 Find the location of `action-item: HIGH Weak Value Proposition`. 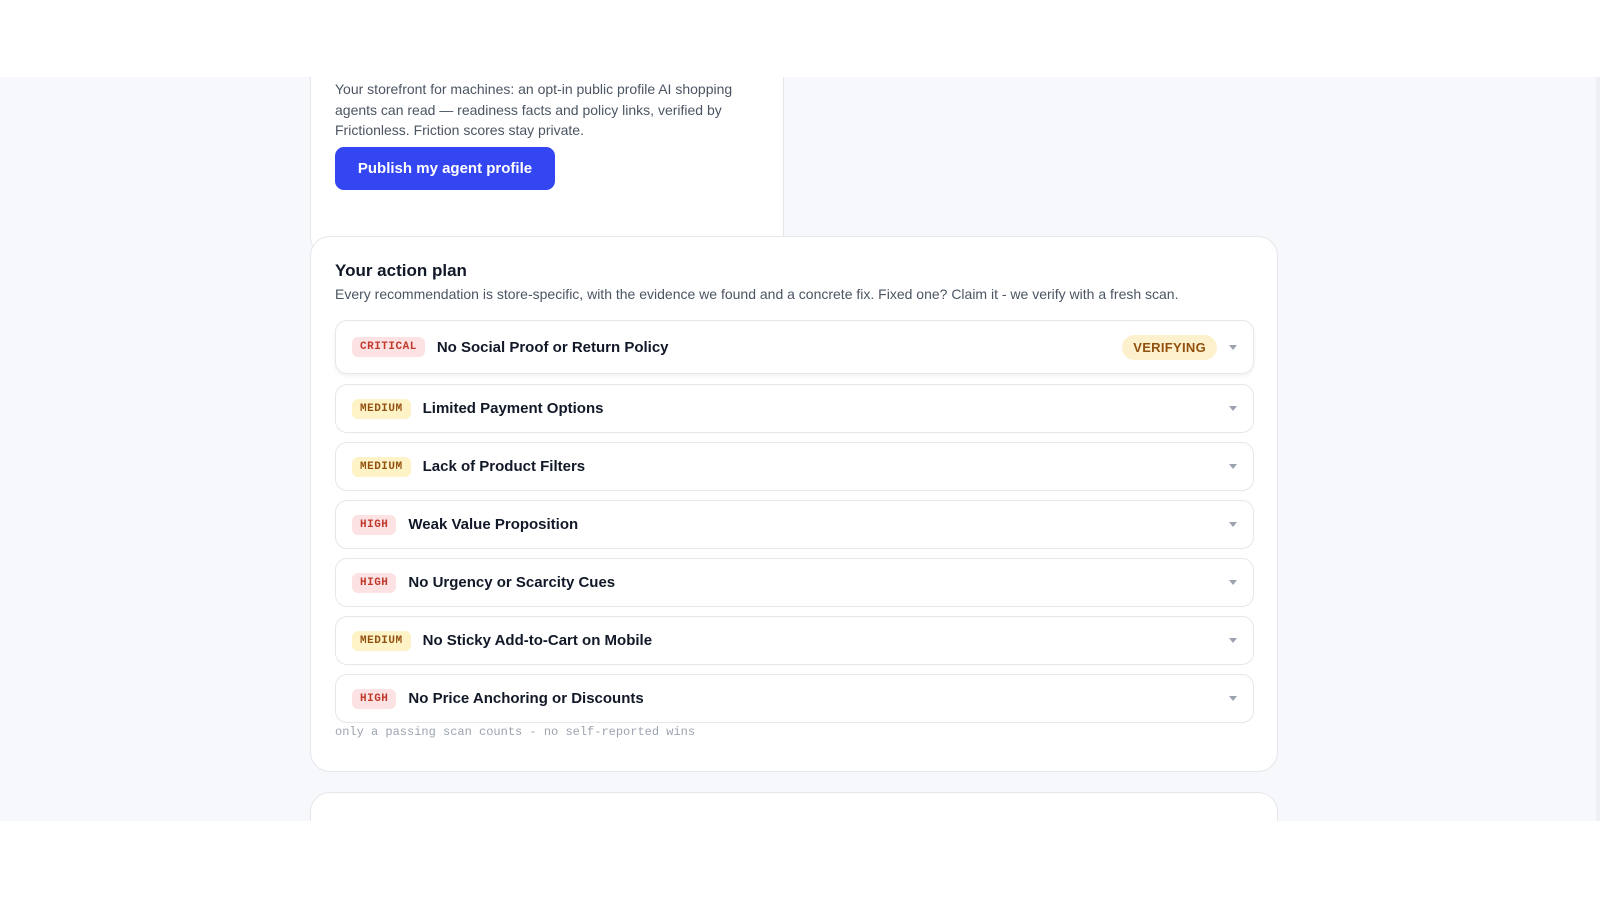

action-item: HIGH Weak Value Proposition is located at coordinates (794, 524).